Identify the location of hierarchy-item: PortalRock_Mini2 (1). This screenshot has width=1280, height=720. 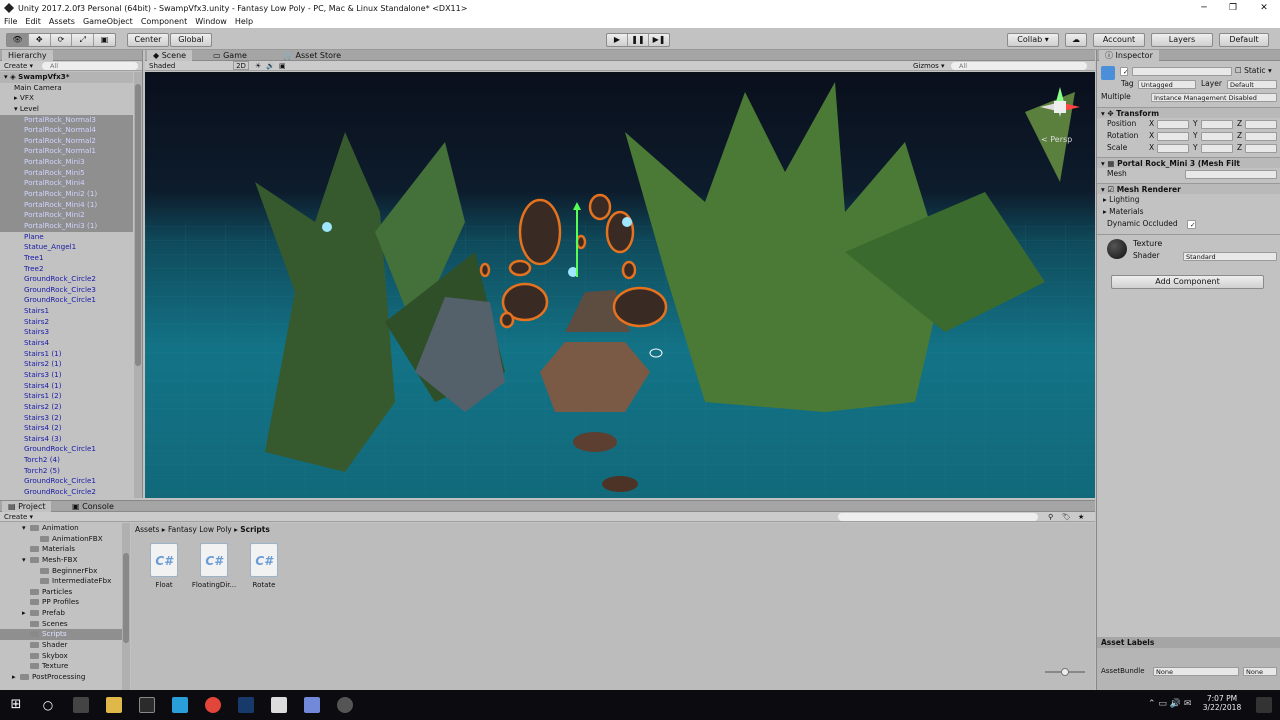
(66, 194).